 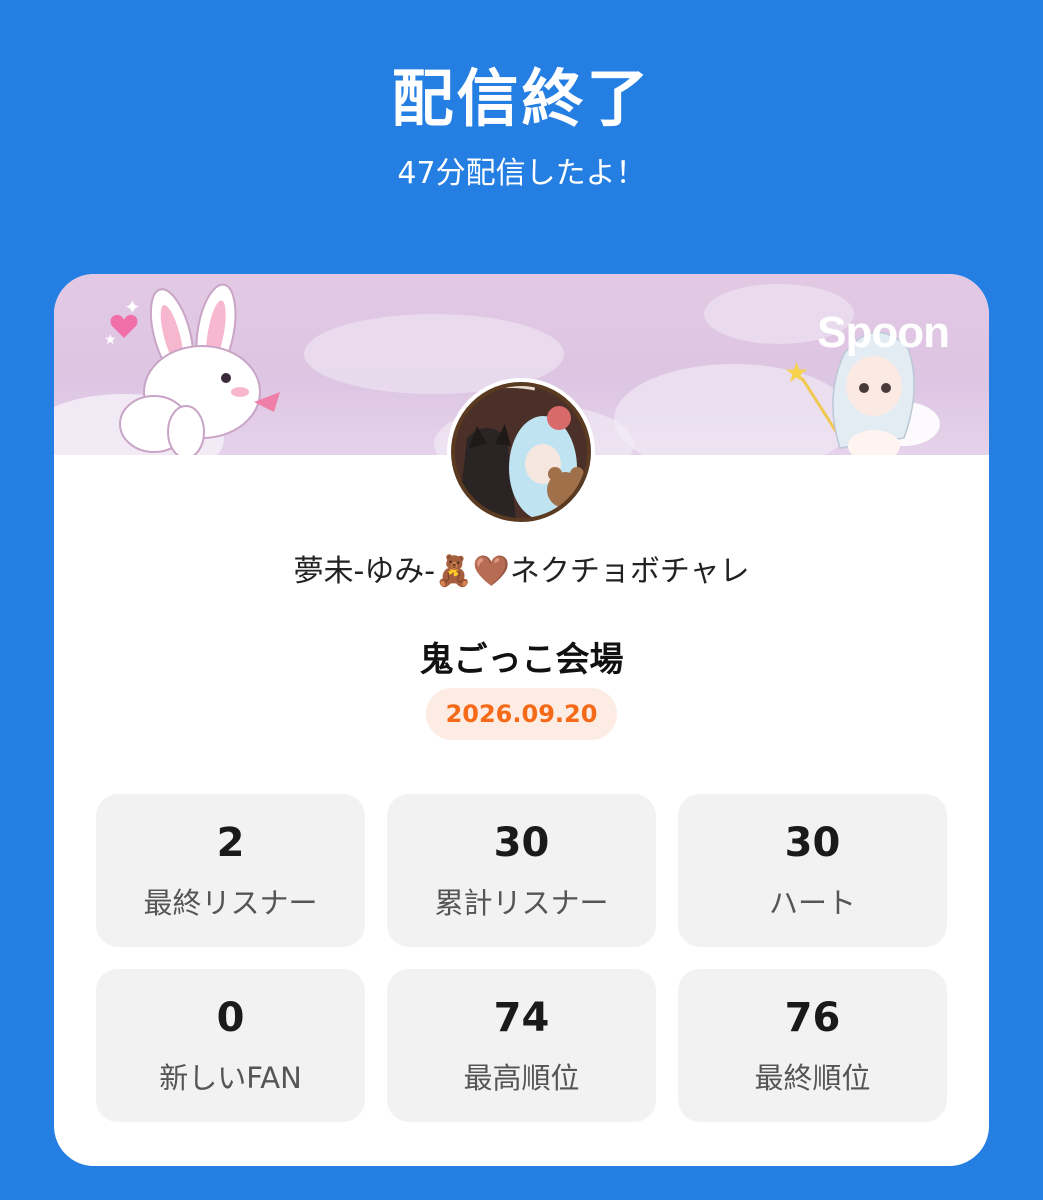 I want to click on stat-label: 最終順位, so click(x=812, y=1078).